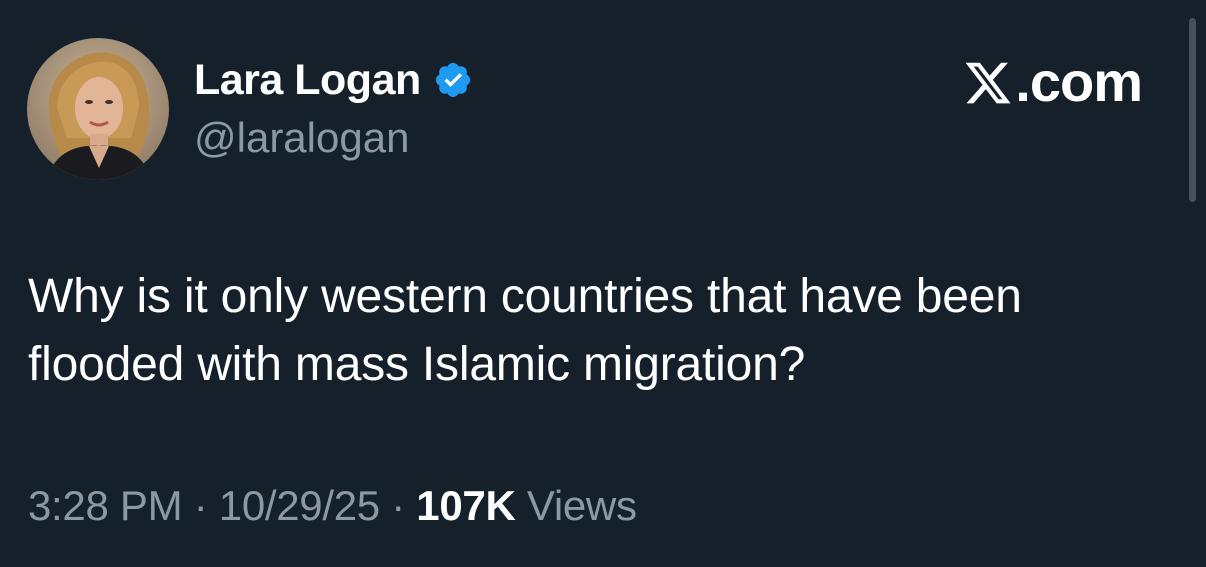 This screenshot has height=567, width=1206. Describe the element at coordinates (466, 505) in the screenshot. I see `views-count: 107K` at that location.